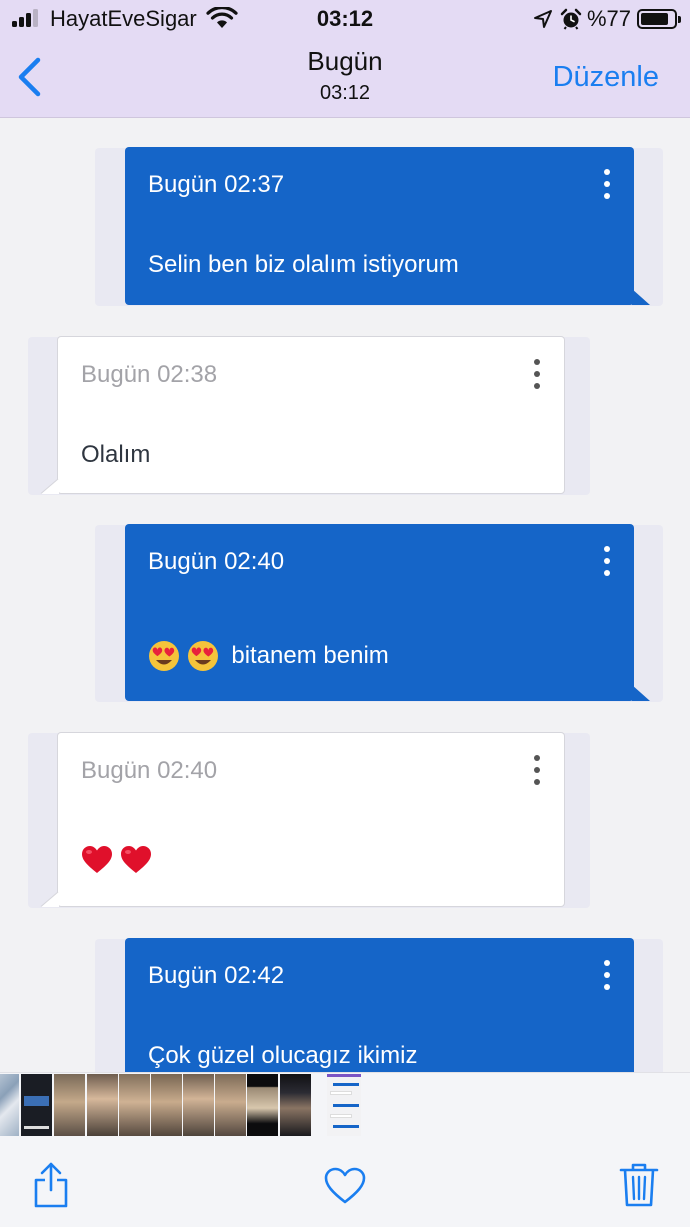 The width and height of the screenshot is (690, 1227). Describe the element at coordinates (149, 374) in the screenshot. I see `message-timestamp: Bugün 02:38` at that location.